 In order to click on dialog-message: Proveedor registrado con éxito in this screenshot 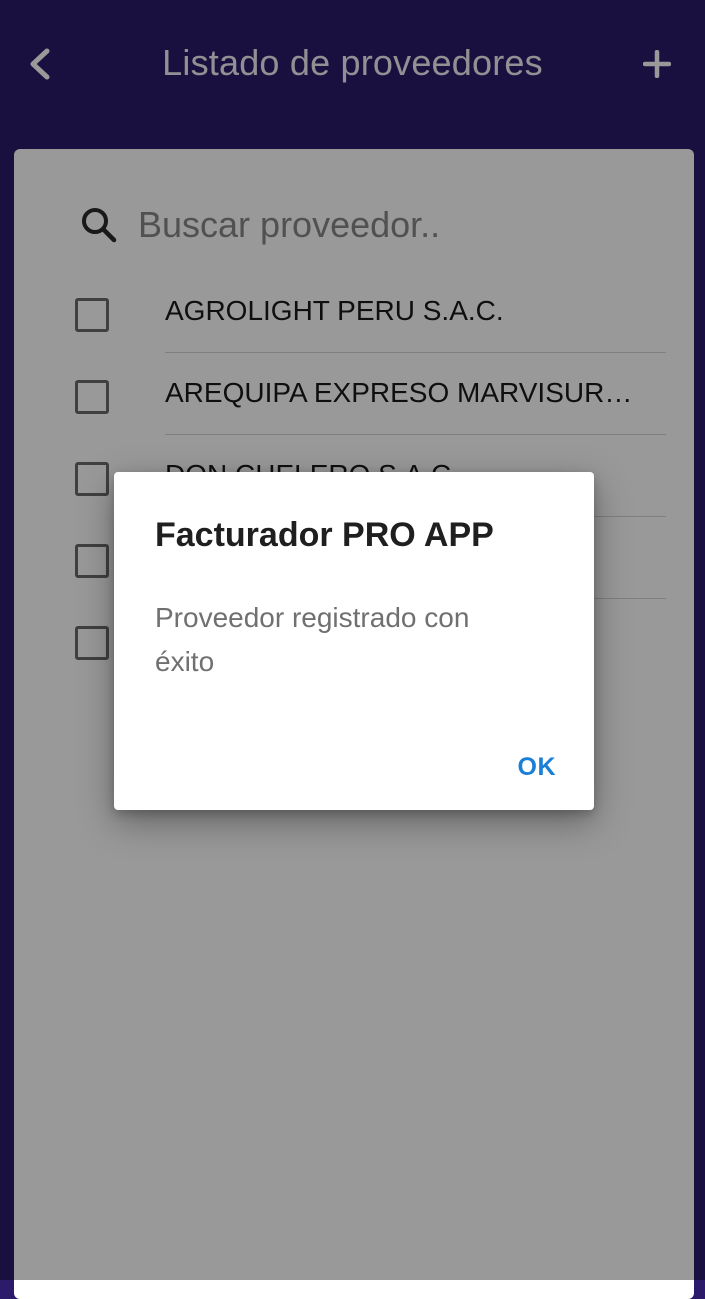, I will do `click(312, 639)`.